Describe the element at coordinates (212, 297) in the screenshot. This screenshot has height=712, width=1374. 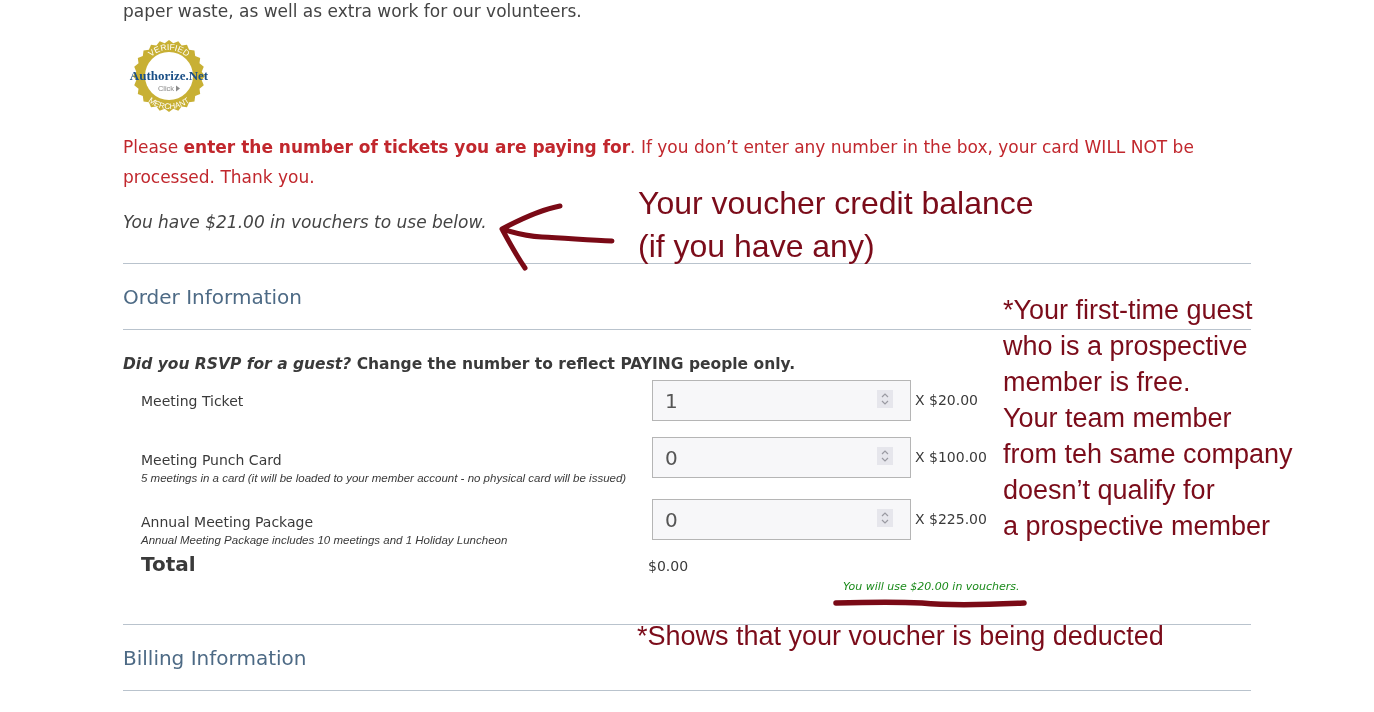
I see `section-heading: Order Information` at that location.